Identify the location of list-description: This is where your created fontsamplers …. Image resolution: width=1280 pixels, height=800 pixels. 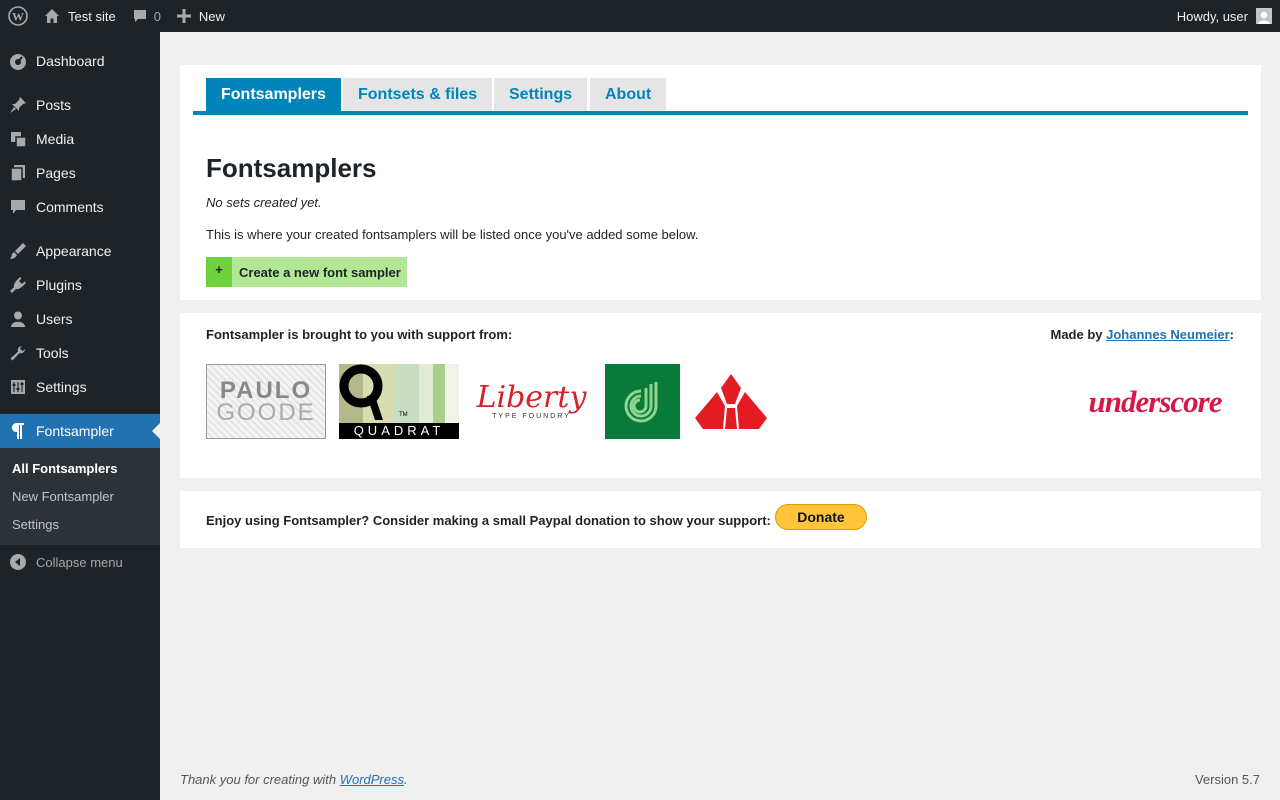
(452, 234).